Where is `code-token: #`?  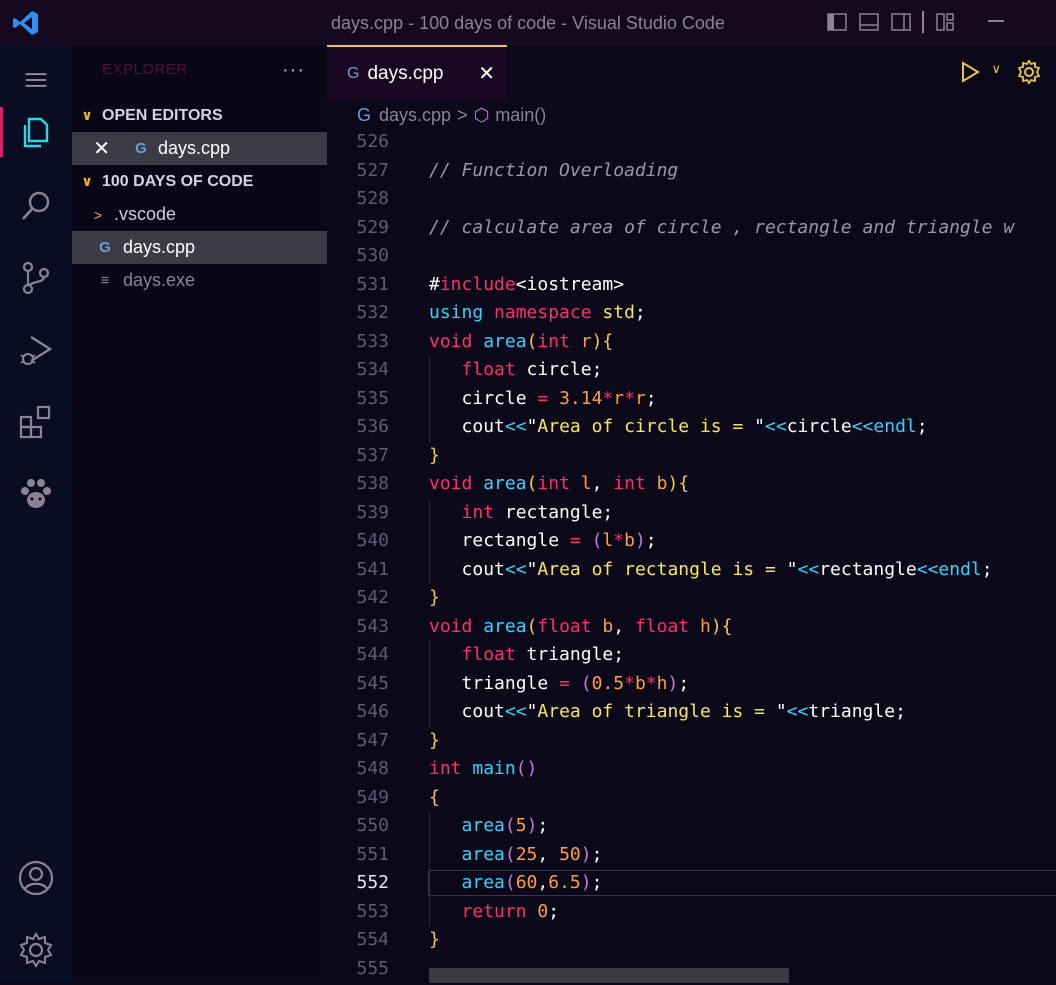 code-token: # is located at coordinates (434, 284).